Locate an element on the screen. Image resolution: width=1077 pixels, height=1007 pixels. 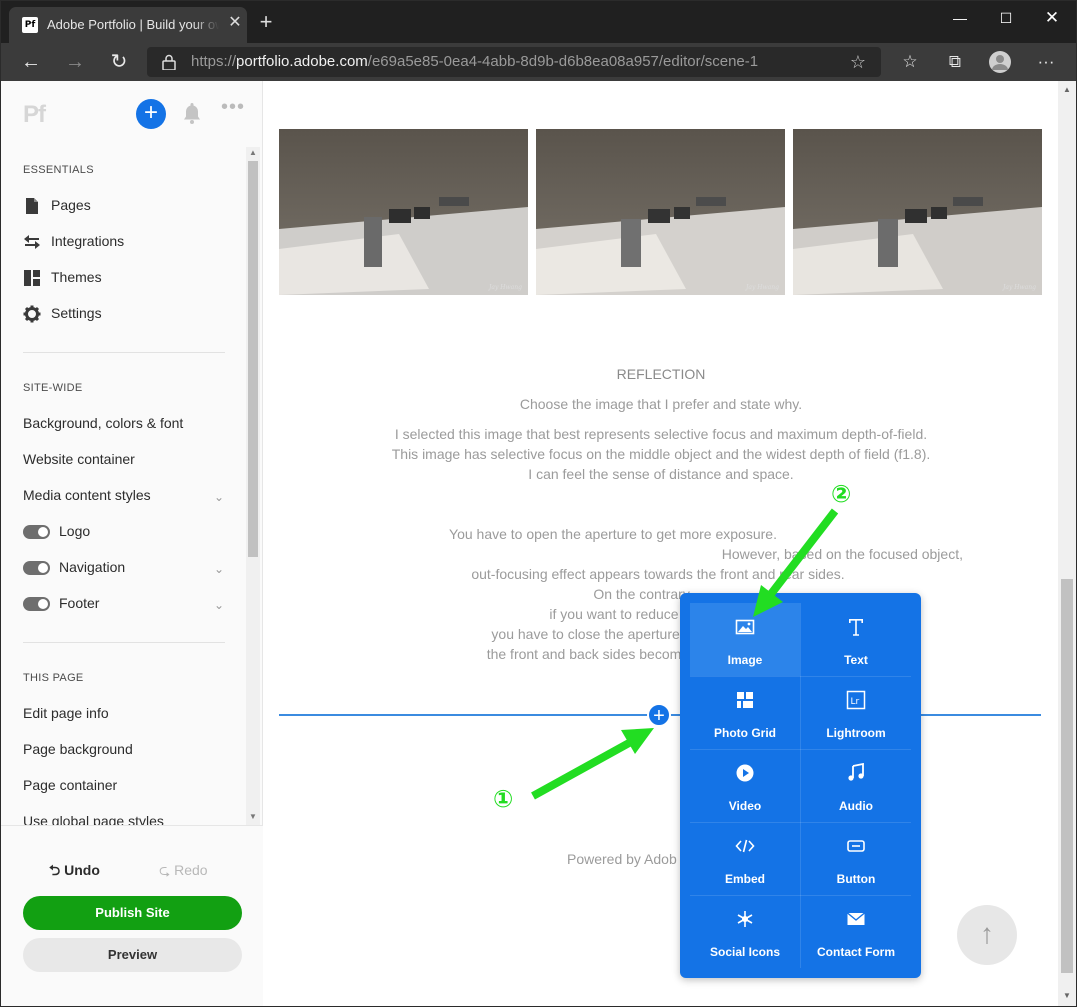
sidebar-item-edit-page-info: Edit page info is located at coordinates (66, 713).